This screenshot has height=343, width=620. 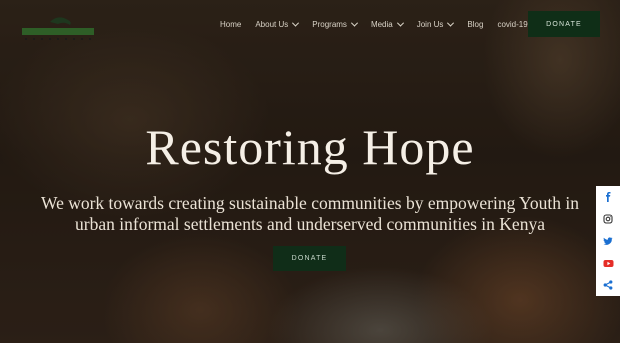 I want to click on nav-programs: Programs, so click(x=335, y=24).